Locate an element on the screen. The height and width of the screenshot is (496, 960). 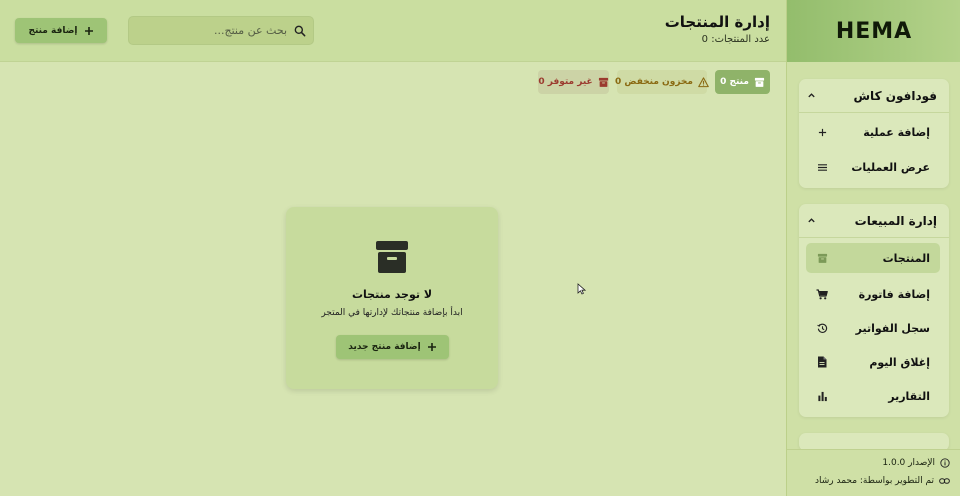
history-icon is located at coordinates (822, 328).